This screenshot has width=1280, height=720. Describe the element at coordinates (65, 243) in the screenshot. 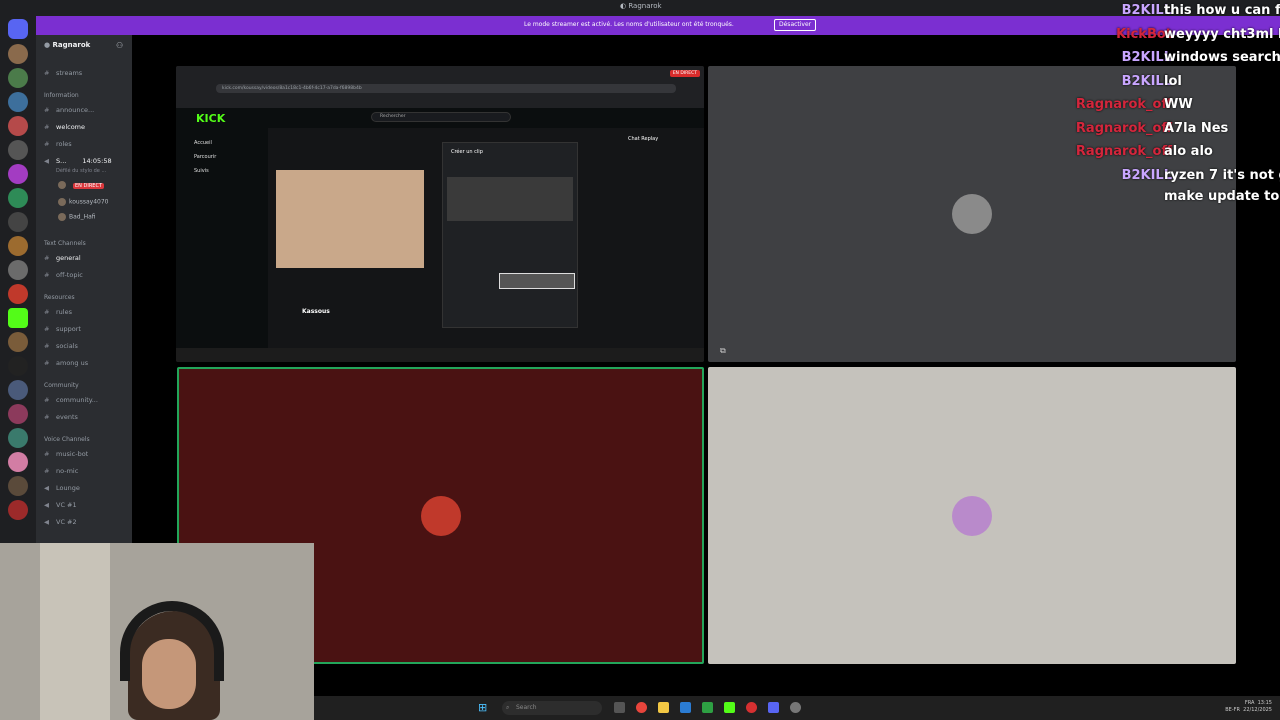

I see `category-text-channels: Text Channels` at that location.